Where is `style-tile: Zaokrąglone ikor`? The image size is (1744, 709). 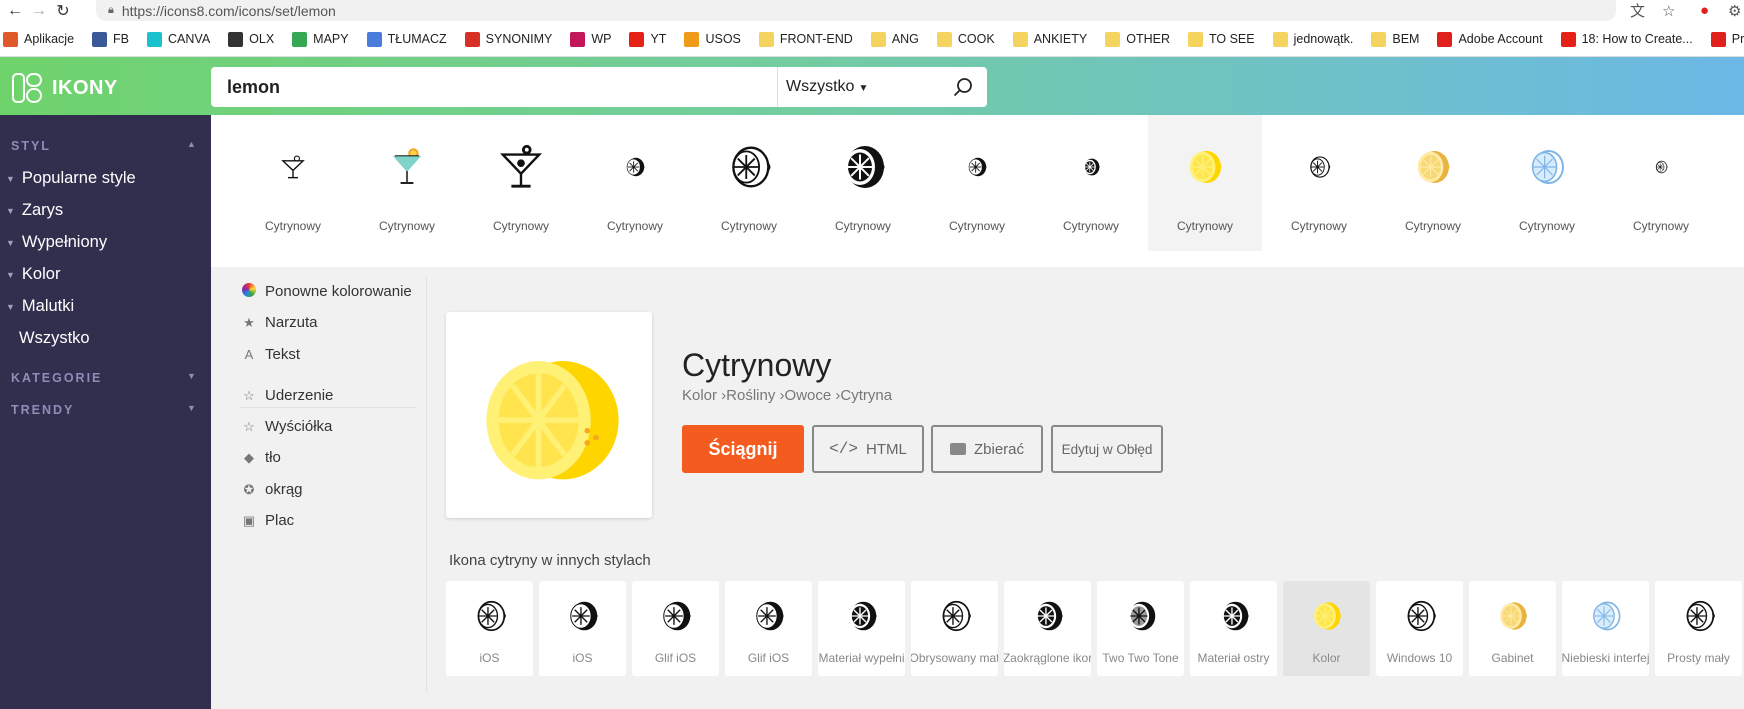 style-tile: Zaokrąglone ikor is located at coordinates (1047, 628).